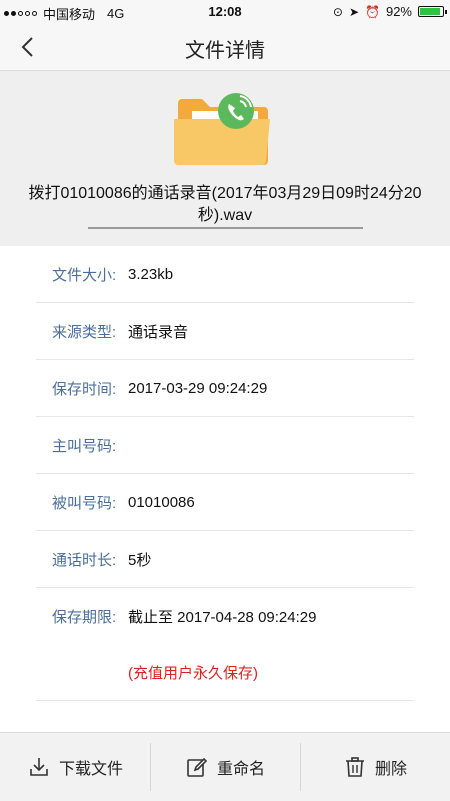  I want to click on location-icon: ➤, so click(354, 11).